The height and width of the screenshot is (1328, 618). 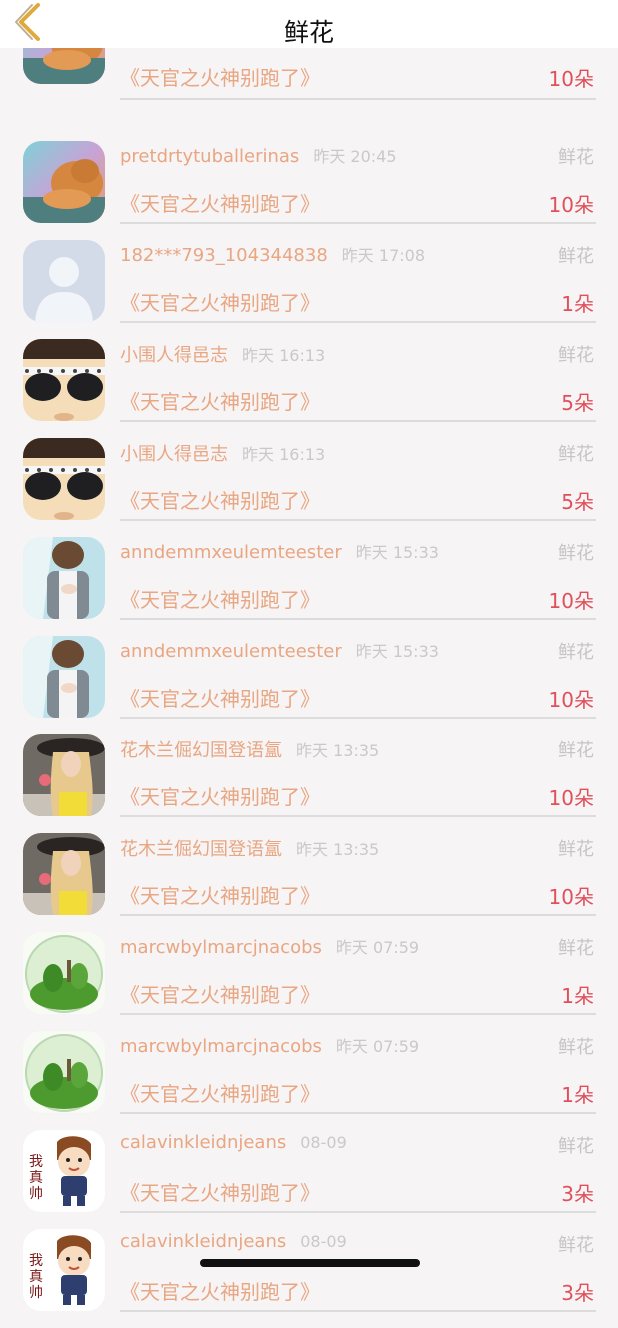 What do you see at coordinates (355, 156) in the screenshot?
I see `timestamp: 昨天 20:45` at bounding box center [355, 156].